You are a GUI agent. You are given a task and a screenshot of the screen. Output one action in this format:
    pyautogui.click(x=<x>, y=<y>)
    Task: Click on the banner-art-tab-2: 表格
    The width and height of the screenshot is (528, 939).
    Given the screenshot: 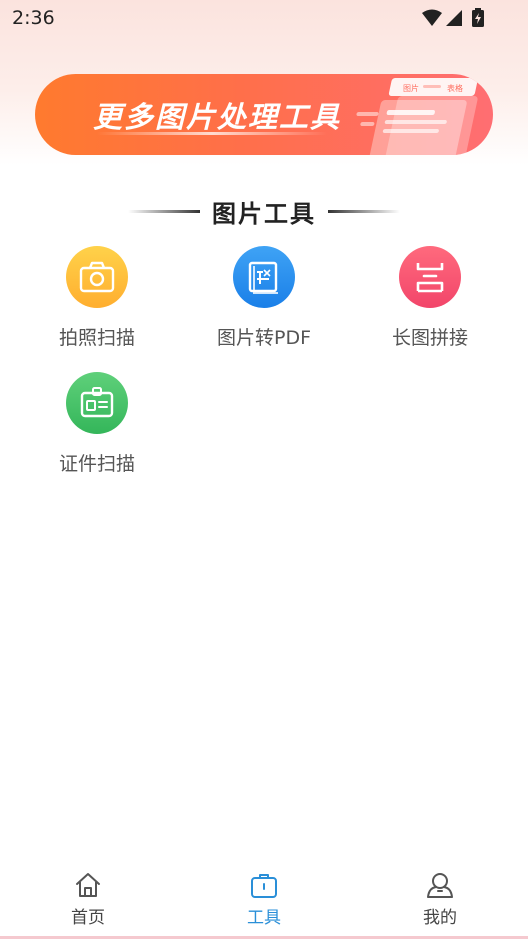 What is the action you would take?
    pyautogui.click(x=455, y=88)
    